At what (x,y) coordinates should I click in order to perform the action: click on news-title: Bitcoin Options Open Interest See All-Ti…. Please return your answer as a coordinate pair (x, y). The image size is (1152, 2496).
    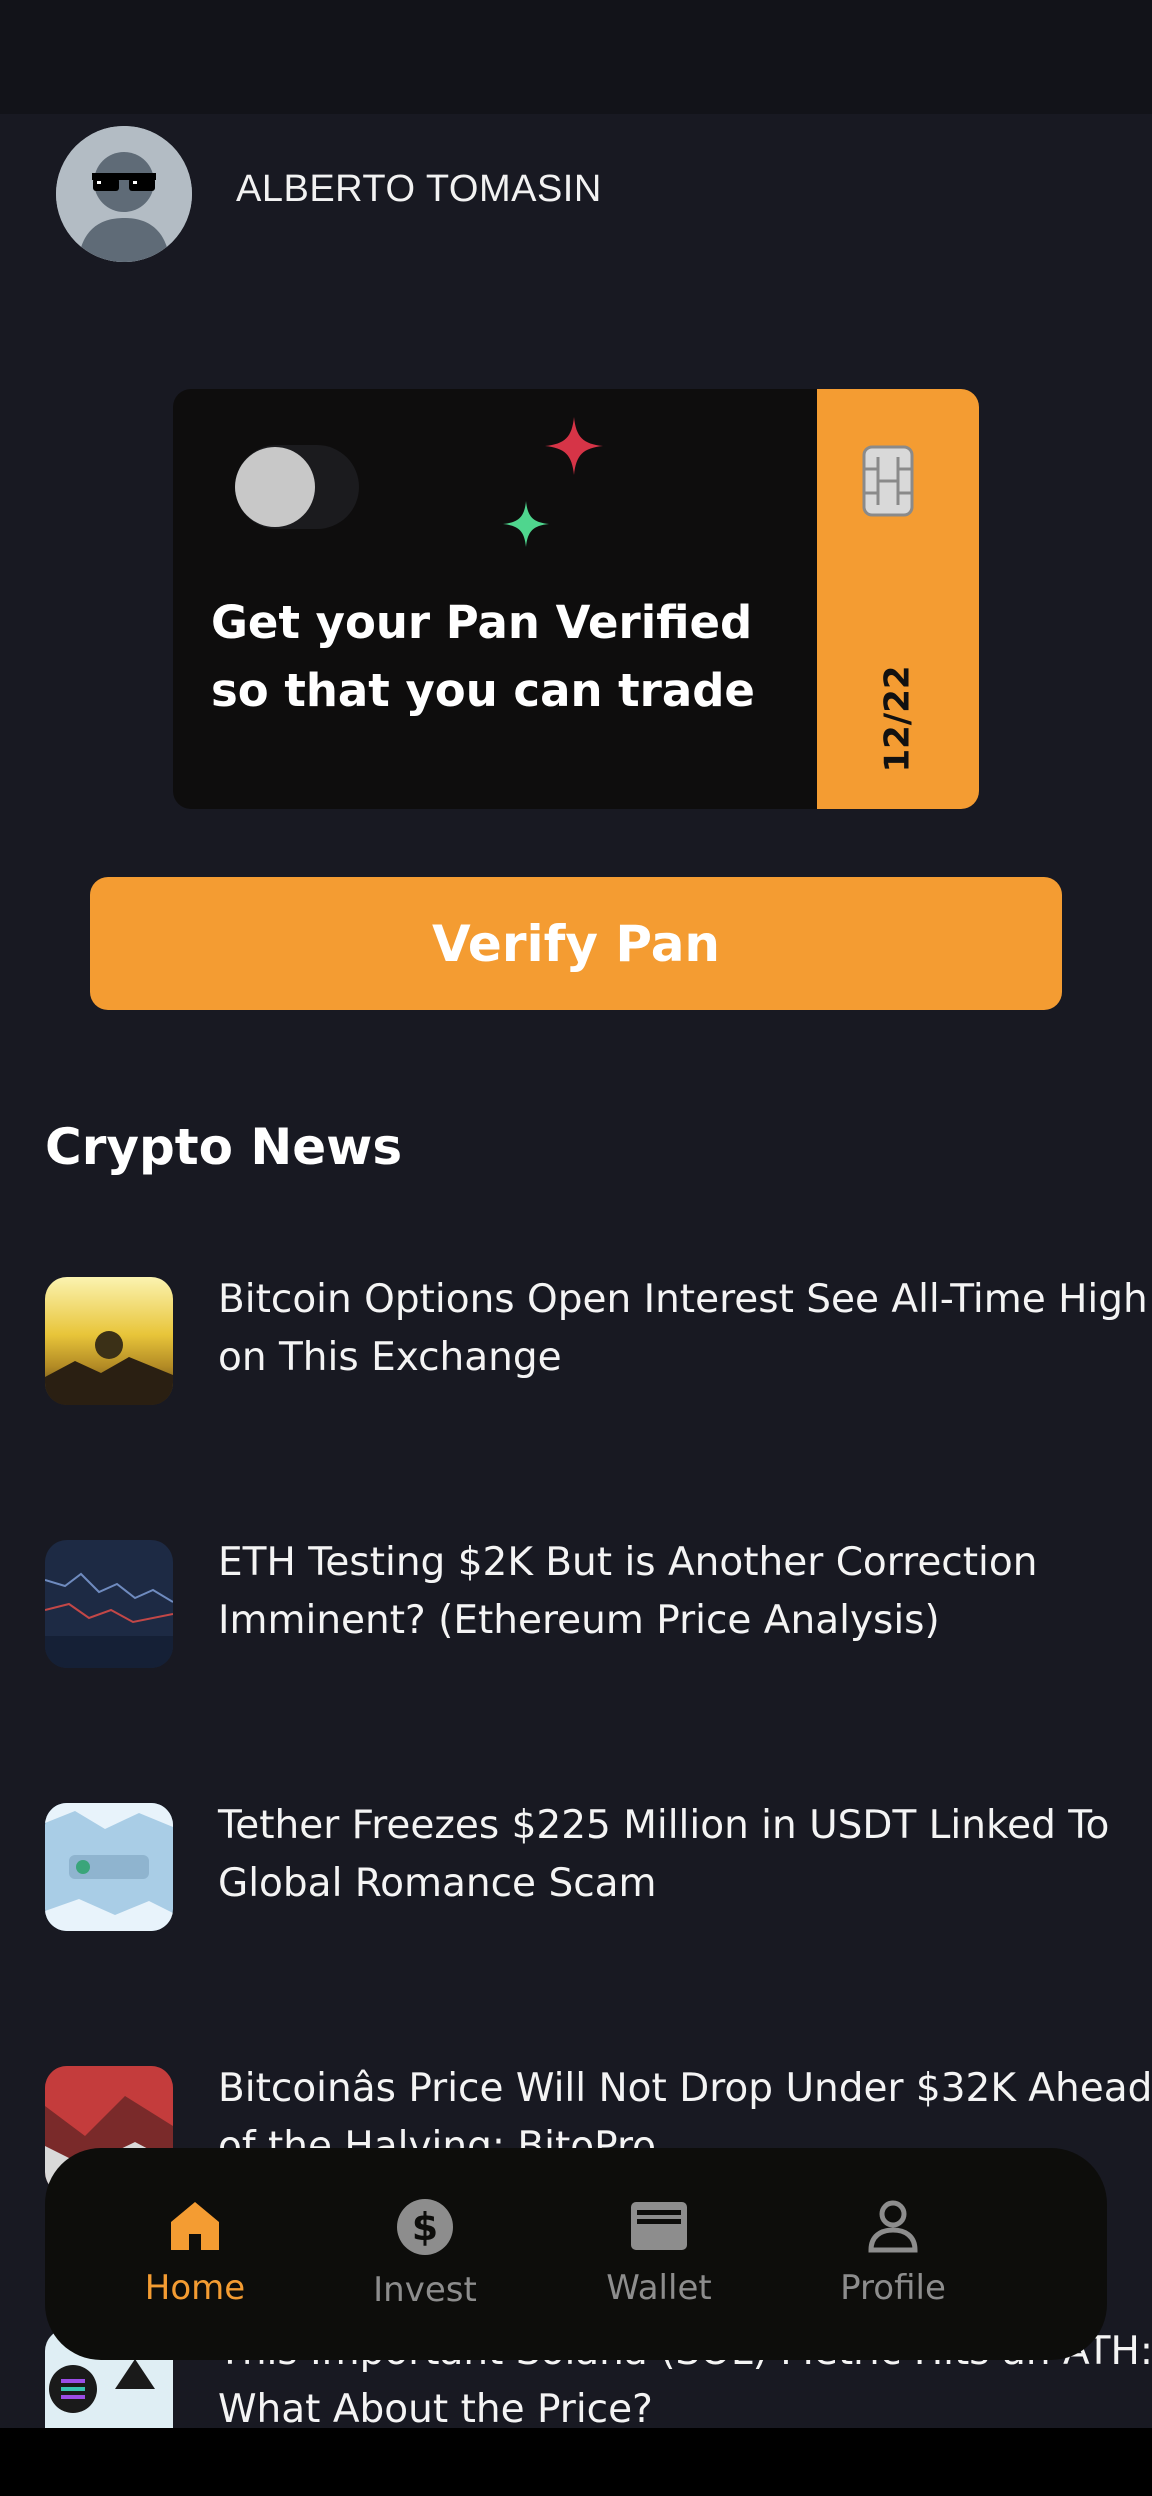
    Looking at the image, I should click on (683, 1328).